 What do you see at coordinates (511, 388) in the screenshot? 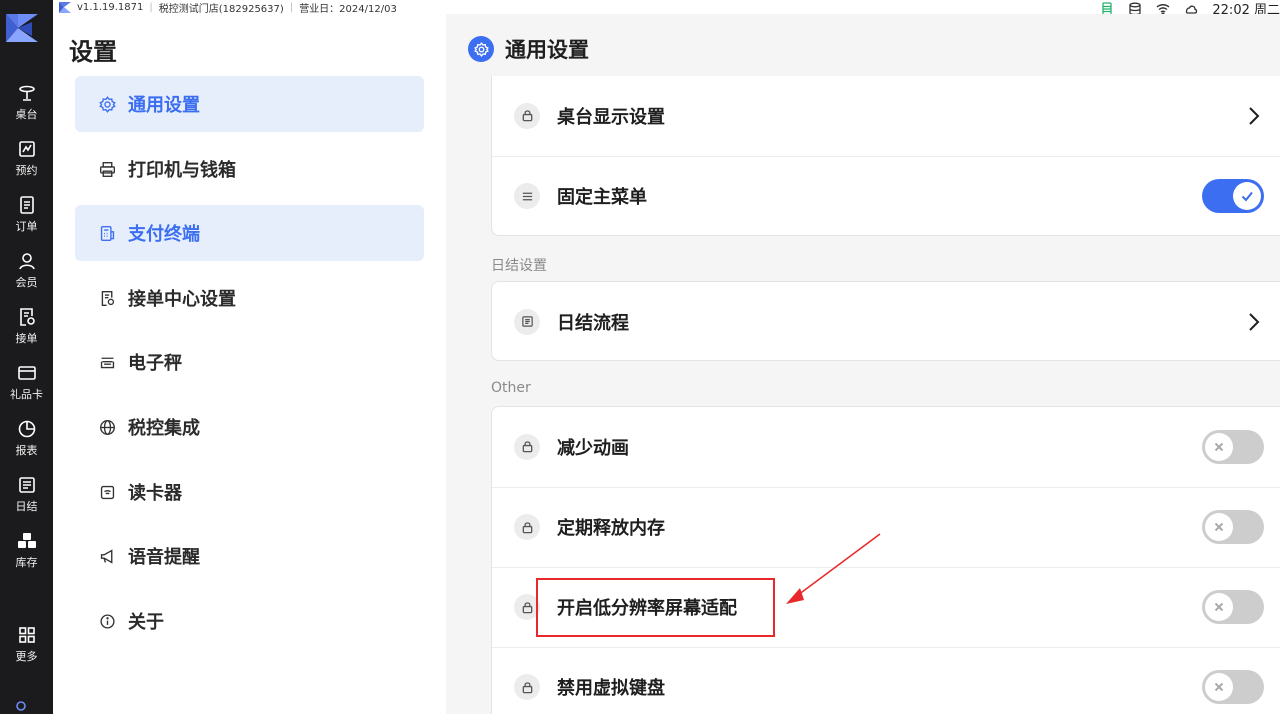
I see `section-header-other: Other` at bounding box center [511, 388].